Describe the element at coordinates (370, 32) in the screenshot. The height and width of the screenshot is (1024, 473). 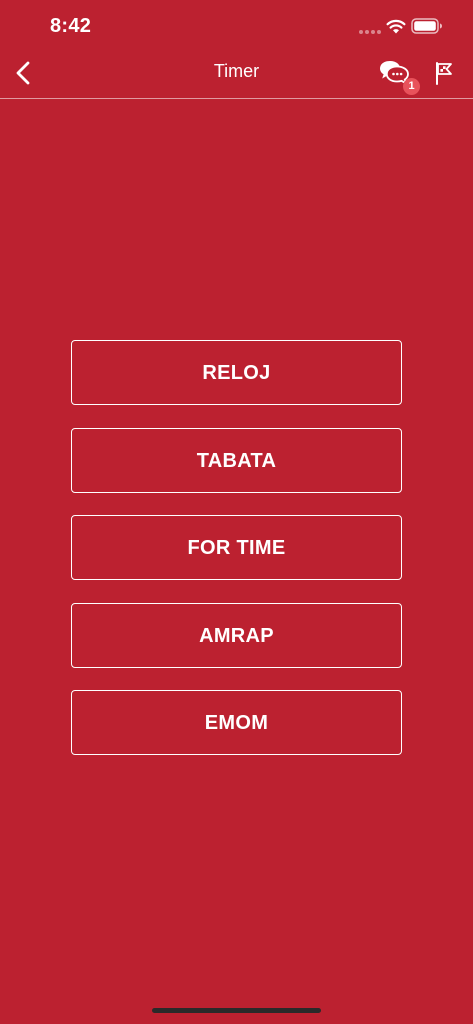
I see `cellular-signal-icon` at that location.